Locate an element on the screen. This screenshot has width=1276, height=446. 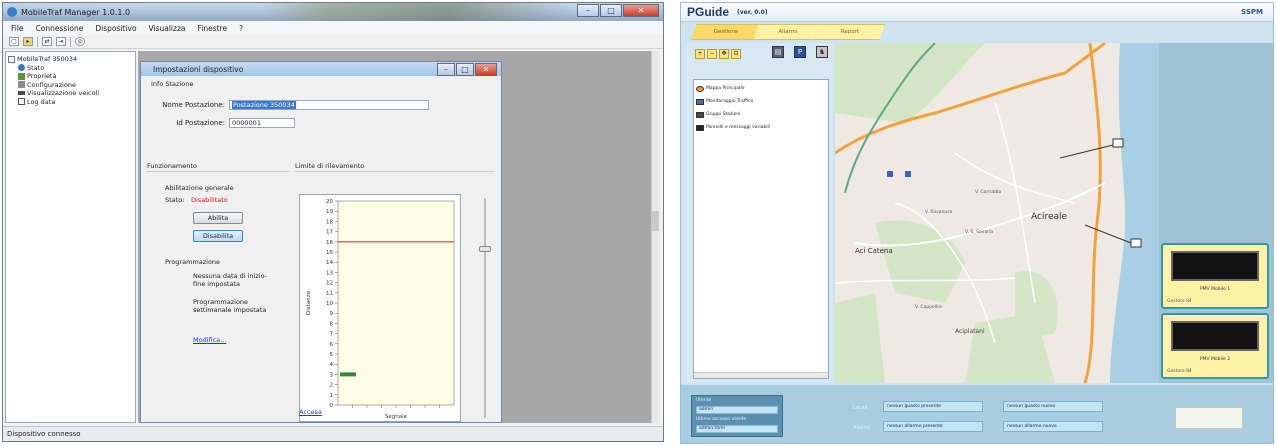
x-axis-label: Segnale is located at coordinates (396, 417).